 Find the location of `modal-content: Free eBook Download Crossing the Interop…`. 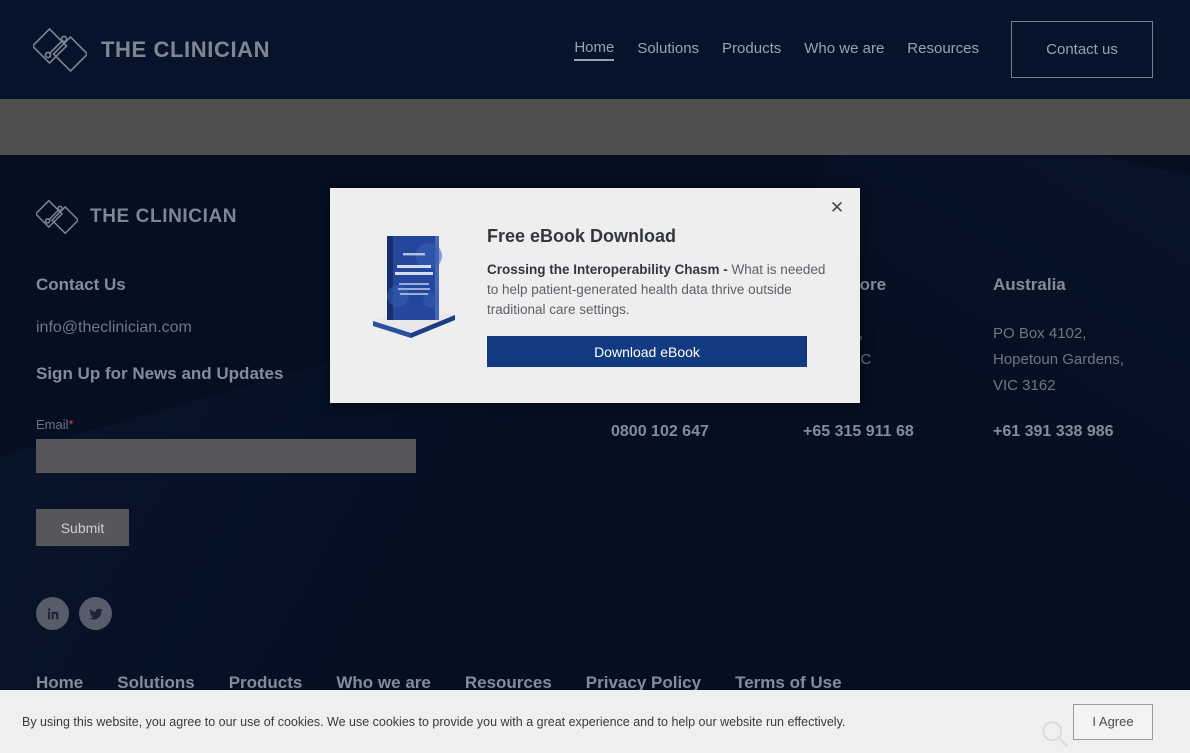

modal-content: Free eBook Download Crossing the Interop… is located at coordinates (595, 277).